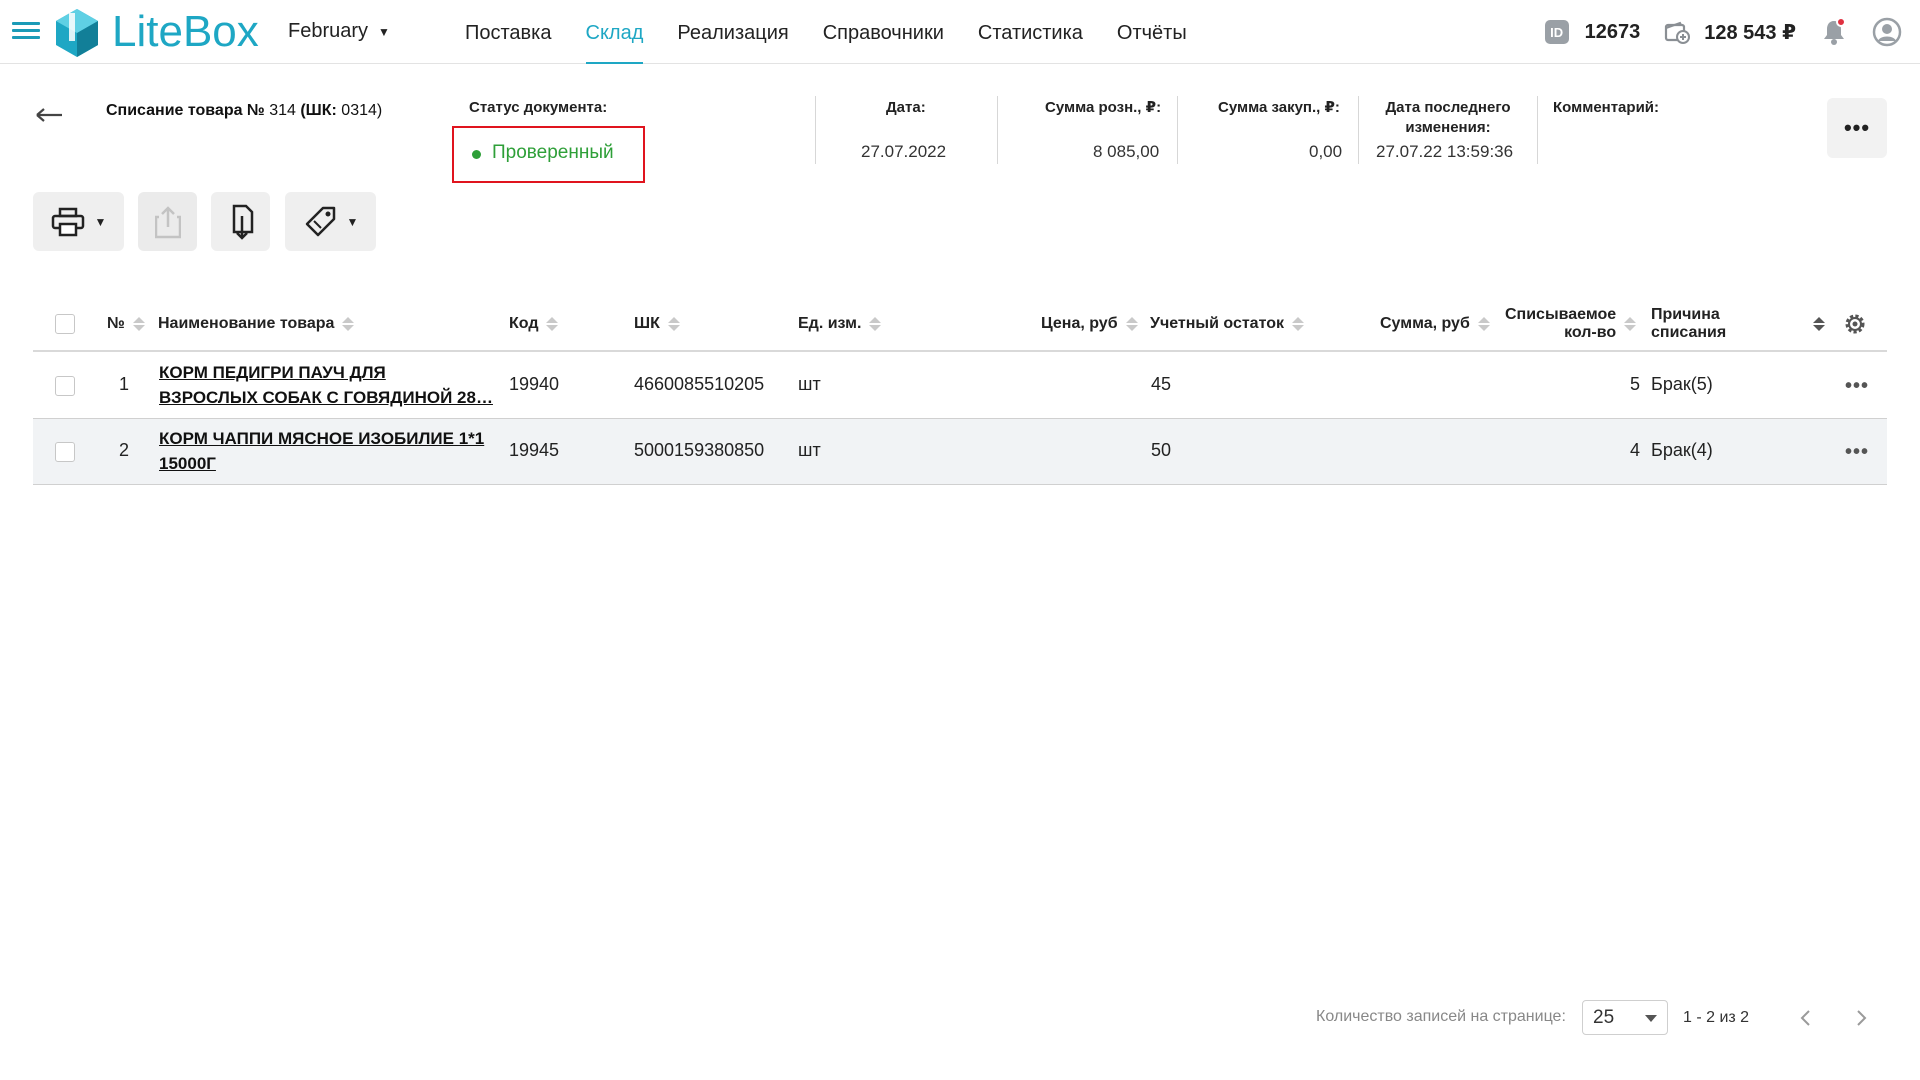  What do you see at coordinates (240, 221) in the screenshot?
I see `import-button` at bounding box center [240, 221].